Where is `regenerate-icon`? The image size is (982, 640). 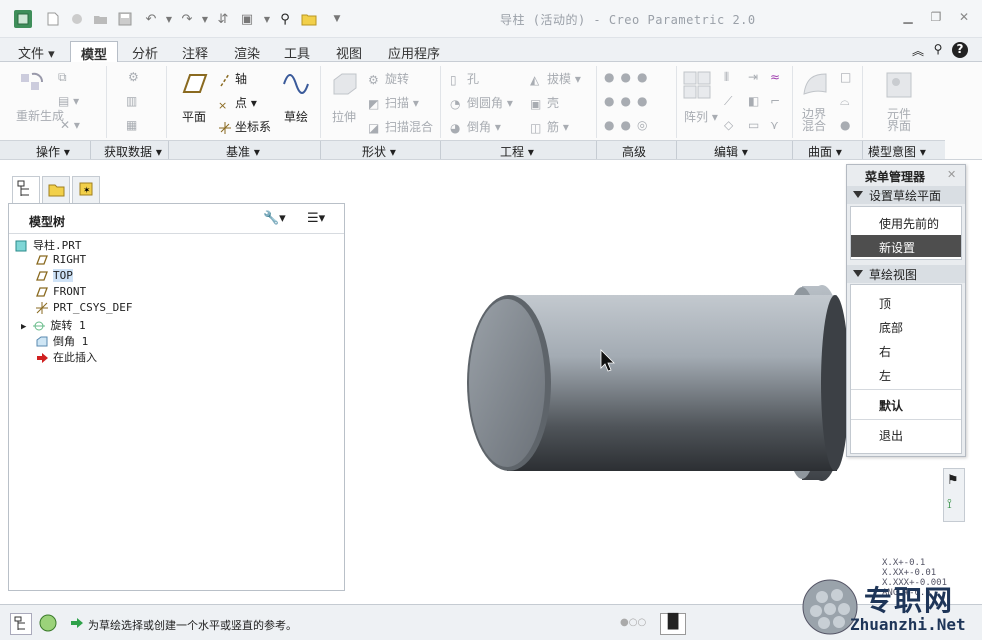
regenerate-icon is located at coordinates (33, 83).